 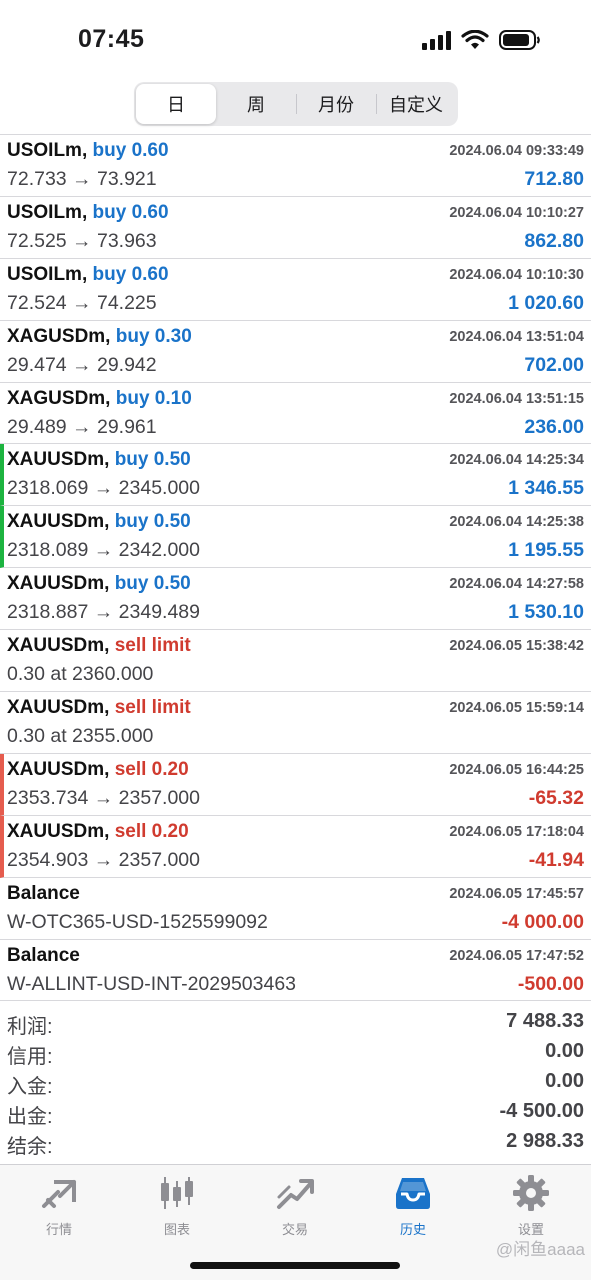 I want to click on order-type: buy 0.10, so click(x=153, y=398).